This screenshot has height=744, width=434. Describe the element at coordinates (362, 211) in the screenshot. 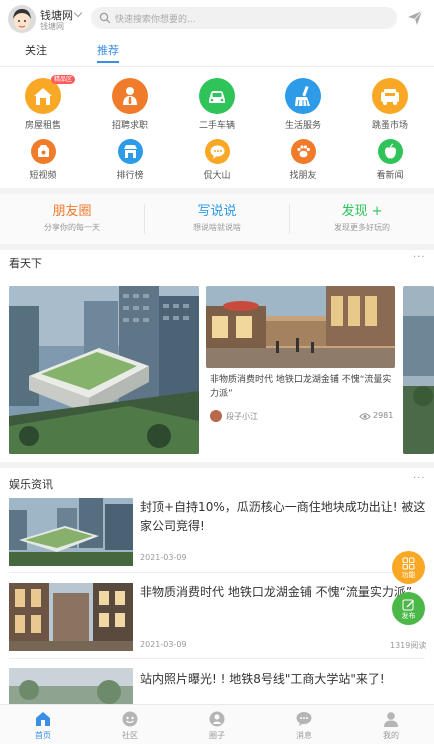

I see `discover-title: 发现 +` at that location.